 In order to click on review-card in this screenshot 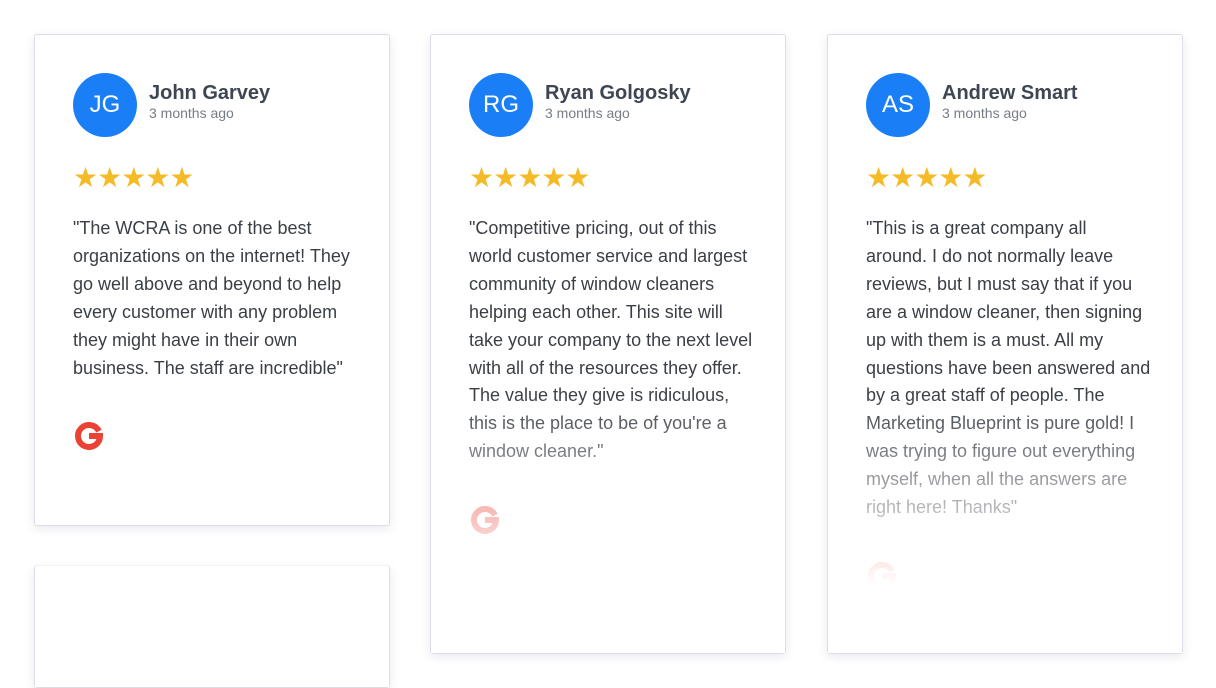, I will do `click(212, 626)`.